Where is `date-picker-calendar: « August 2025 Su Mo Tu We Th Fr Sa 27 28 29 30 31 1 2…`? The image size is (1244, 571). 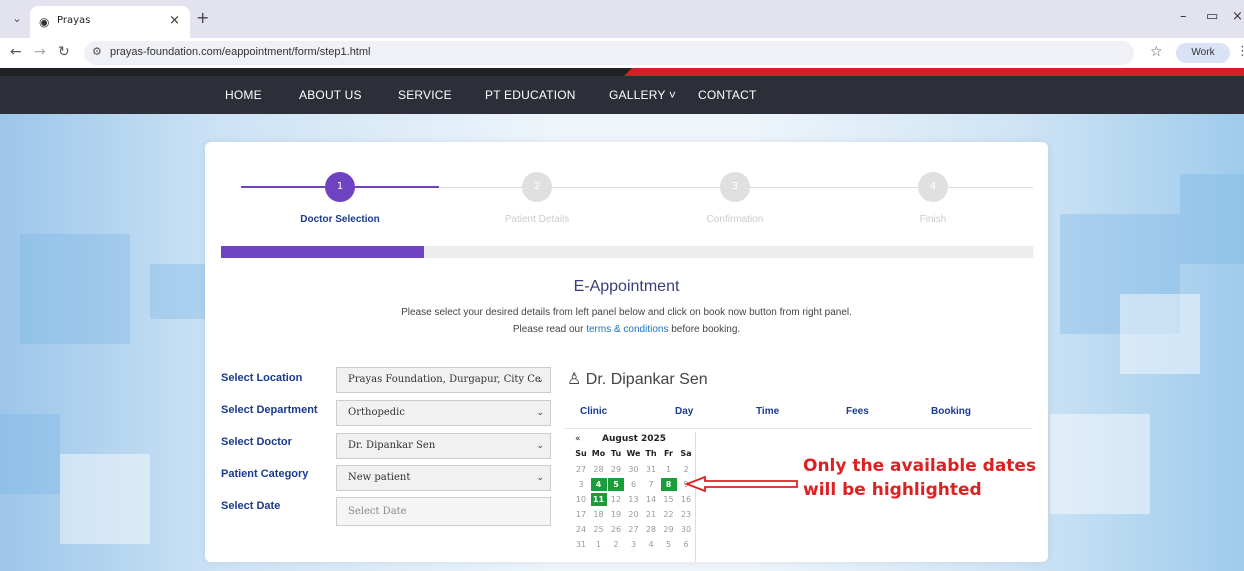 date-picker-calendar: « August 2025 Su Mo Tu We Th Fr Sa 27 28 29 30 31 1 2… is located at coordinates (634, 497).